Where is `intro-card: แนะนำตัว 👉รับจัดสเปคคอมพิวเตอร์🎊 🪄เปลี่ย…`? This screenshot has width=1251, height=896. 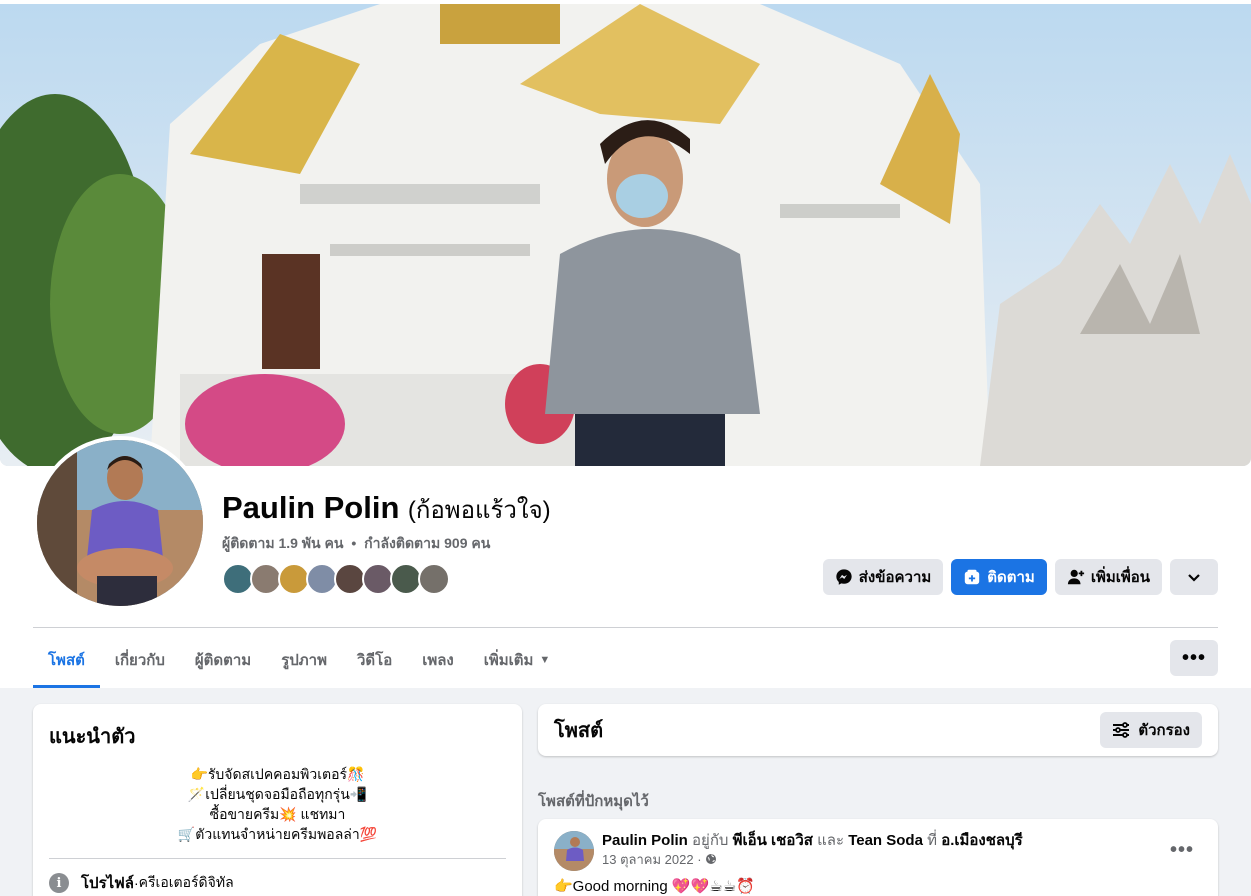
intro-card: แนะนำตัว 👉รับจัดสเปคคอมพิวเตอร์🎊 🪄เปลี่ย… is located at coordinates (277, 800).